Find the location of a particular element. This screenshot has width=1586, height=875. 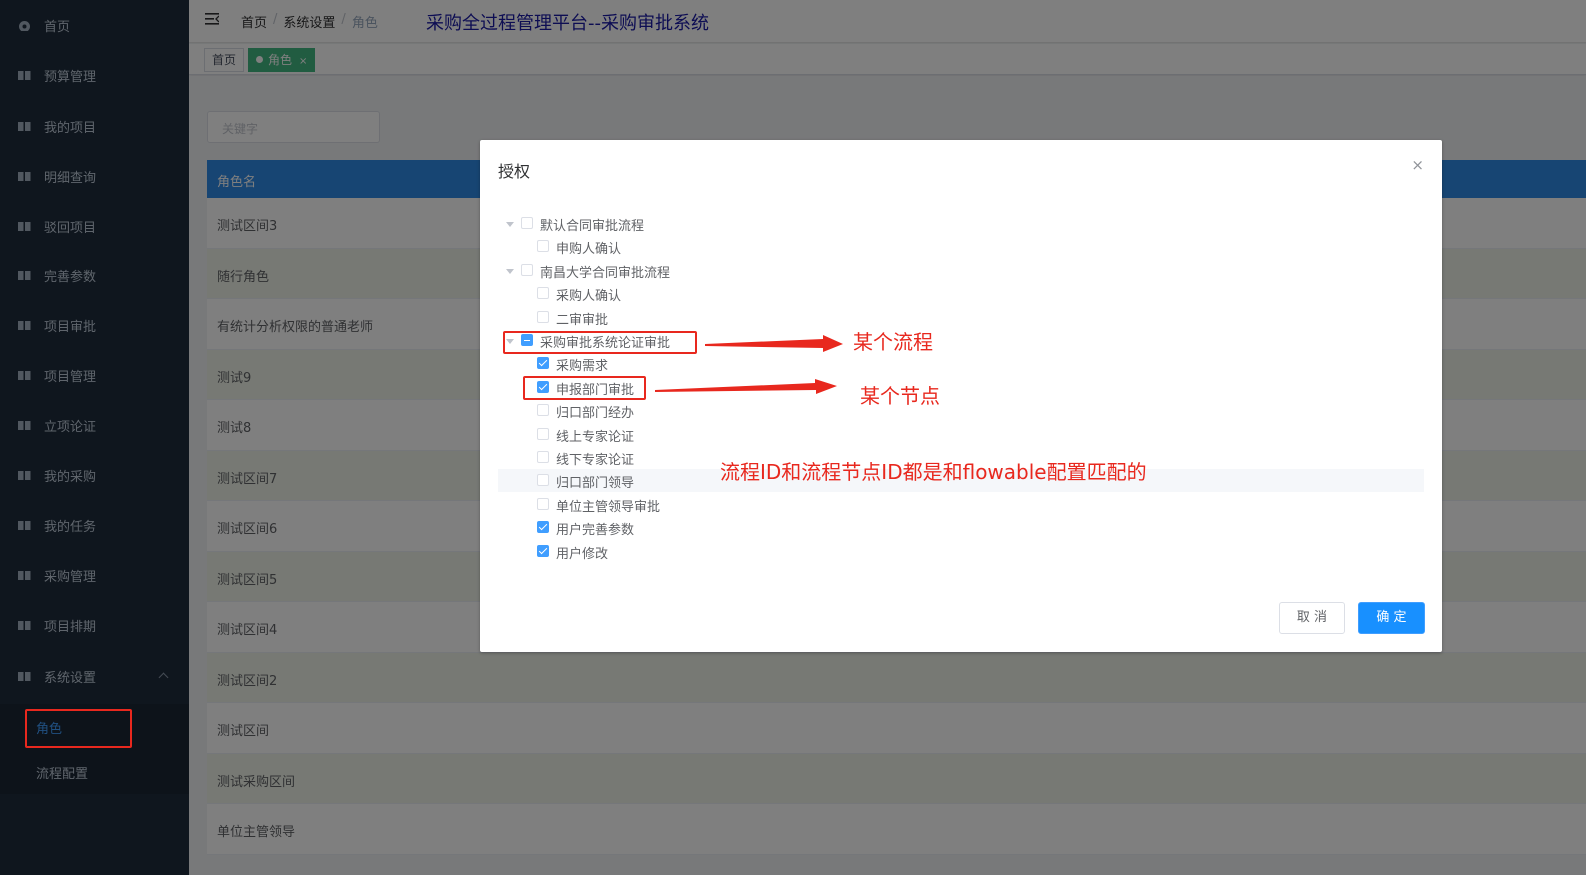

dialog-title: 授权 is located at coordinates (514, 171).